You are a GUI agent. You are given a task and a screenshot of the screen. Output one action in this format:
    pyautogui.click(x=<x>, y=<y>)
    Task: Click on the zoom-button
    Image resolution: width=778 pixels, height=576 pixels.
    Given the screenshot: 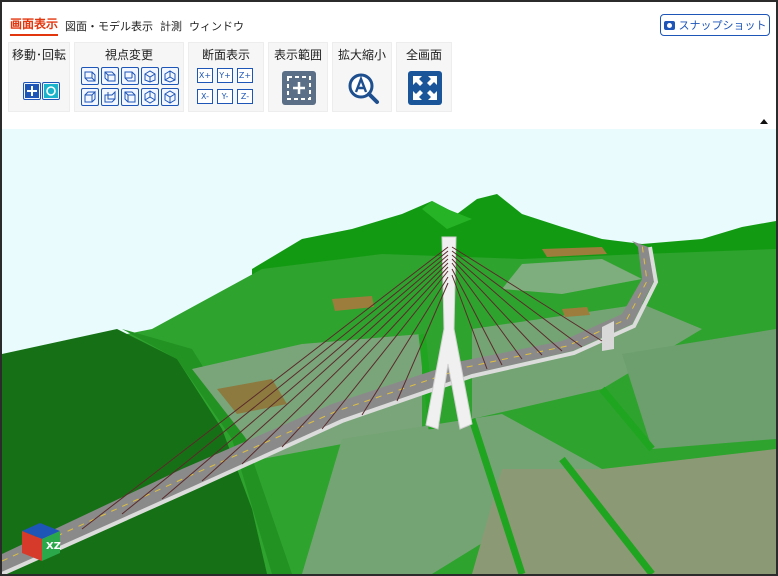 What is the action you would take?
    pyautogui.click(x=363, y=88)
    